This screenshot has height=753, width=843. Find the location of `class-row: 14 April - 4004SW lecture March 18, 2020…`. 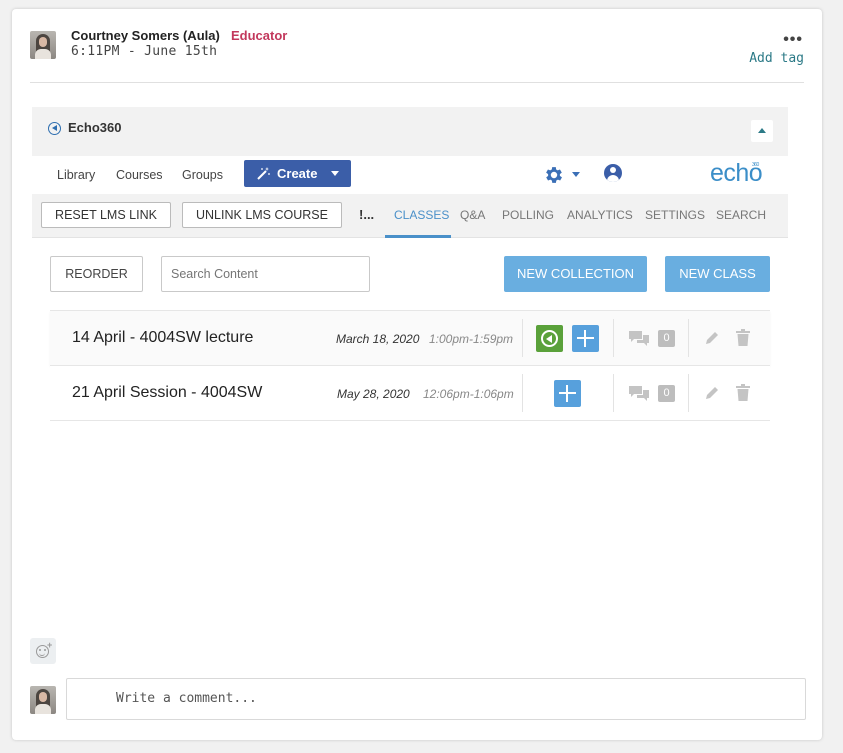

class-row: 14 April - 4004SW lecture March 18, 2020… is located at coordinates (410, 338).